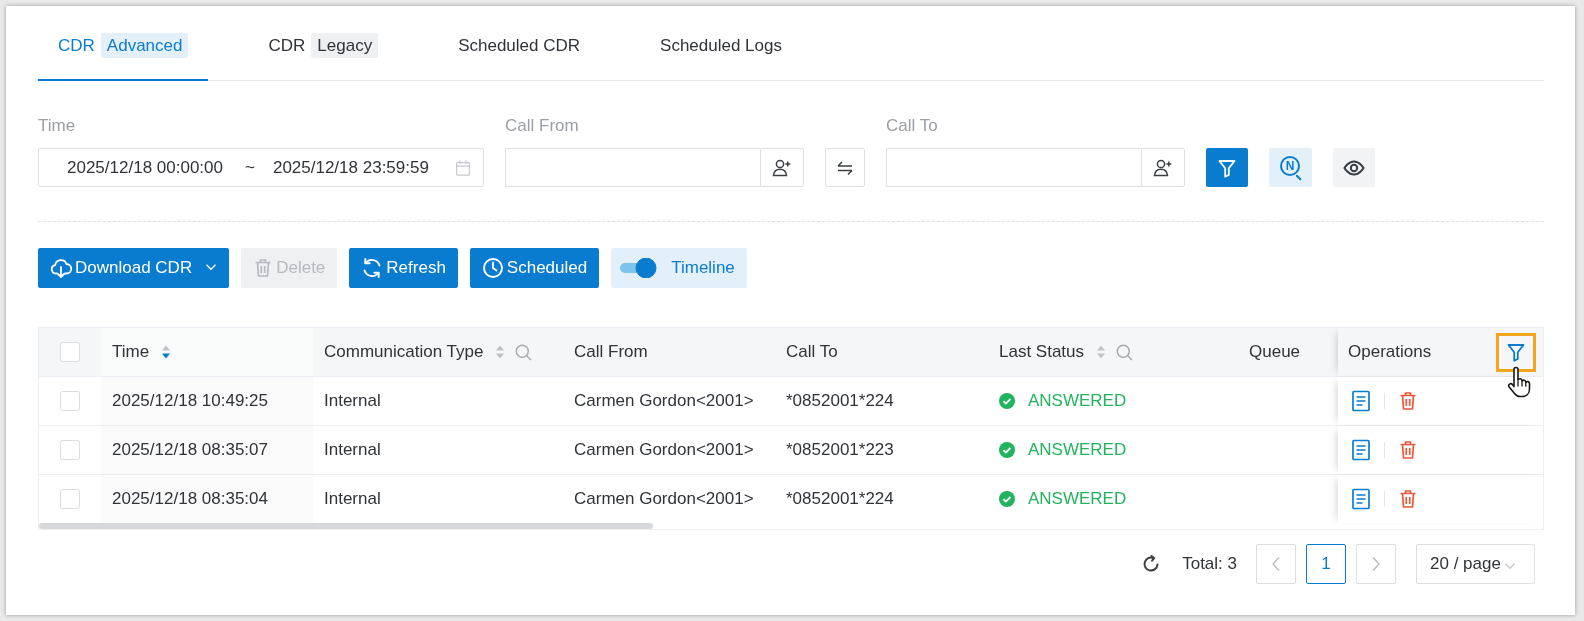  What do you see at coordinates (1326, 564) in the screenshot?
I see `page-button: 1` at bounding box center [1326, 564].